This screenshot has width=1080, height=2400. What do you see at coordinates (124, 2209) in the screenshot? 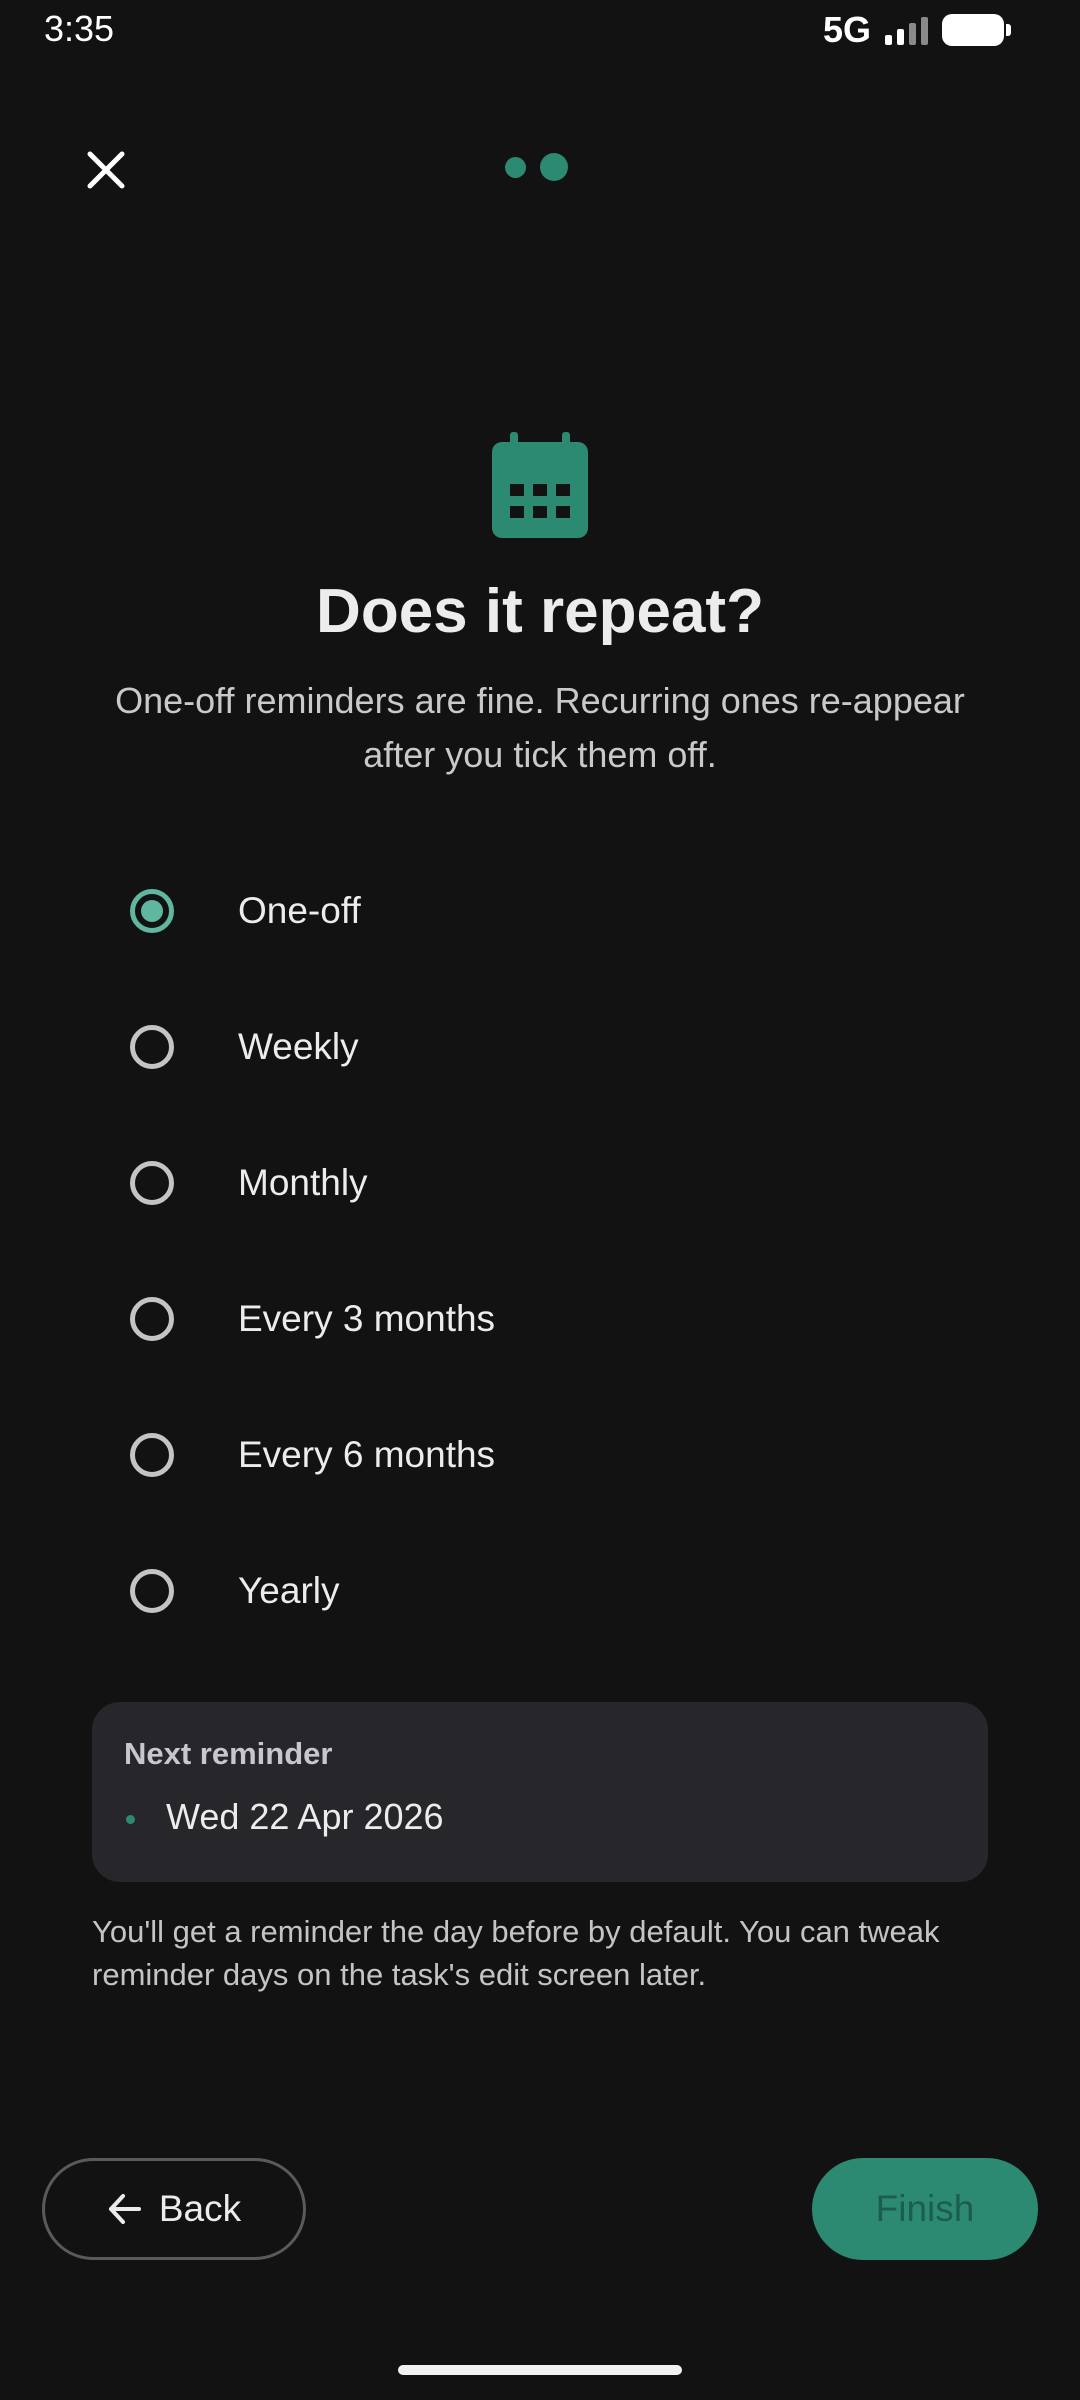
I see `arrow-left-icon` at bounding box center [124, 2209].